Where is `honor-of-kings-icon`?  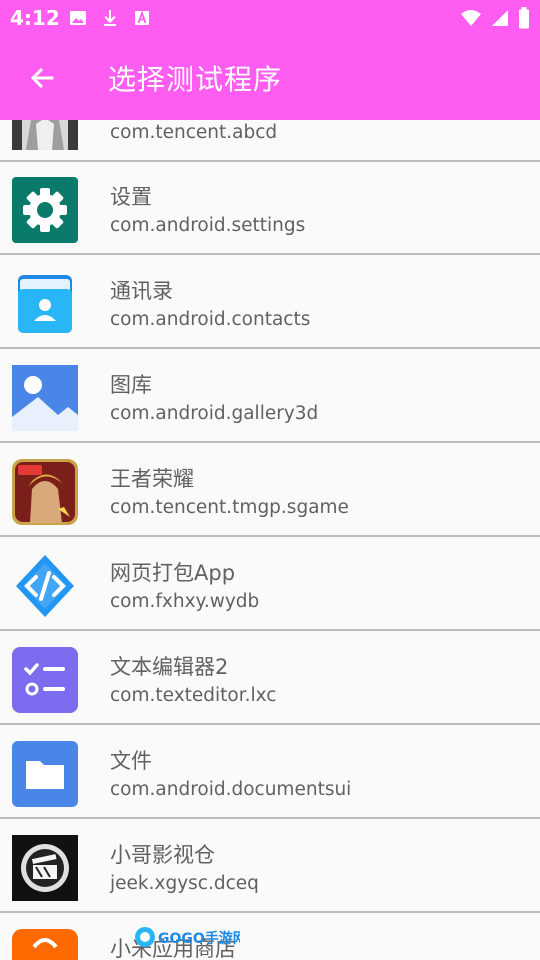 honor-of-kings-icon is located at coordinates (45, 492).